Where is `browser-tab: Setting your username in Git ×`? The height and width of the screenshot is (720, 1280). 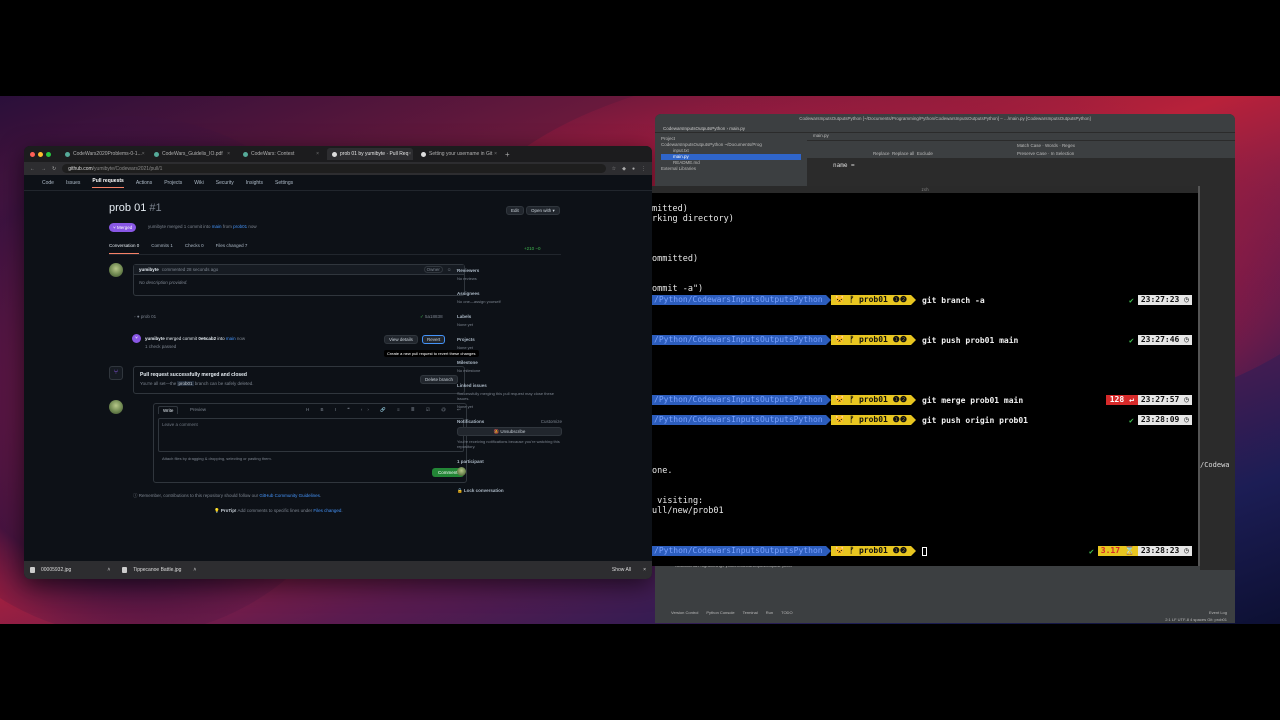
browser-tab: Setting your username in Git × is located at coordinates (459, 154).